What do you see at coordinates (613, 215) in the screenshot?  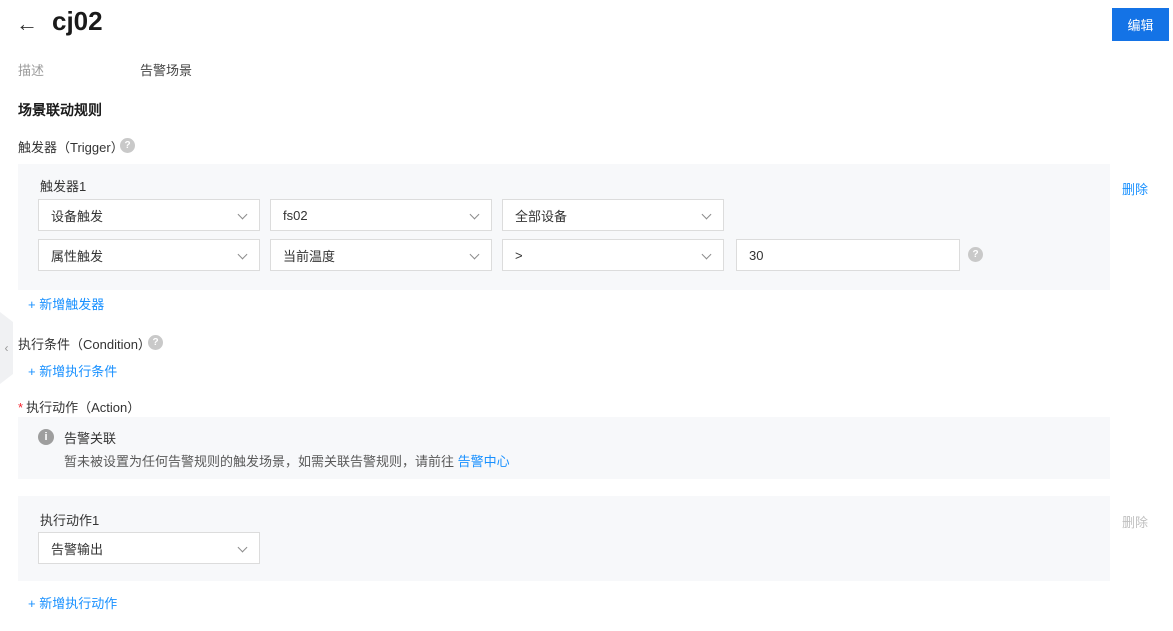 I see `trigger-device-select: 全部设备` at bounding box center [613, 215].